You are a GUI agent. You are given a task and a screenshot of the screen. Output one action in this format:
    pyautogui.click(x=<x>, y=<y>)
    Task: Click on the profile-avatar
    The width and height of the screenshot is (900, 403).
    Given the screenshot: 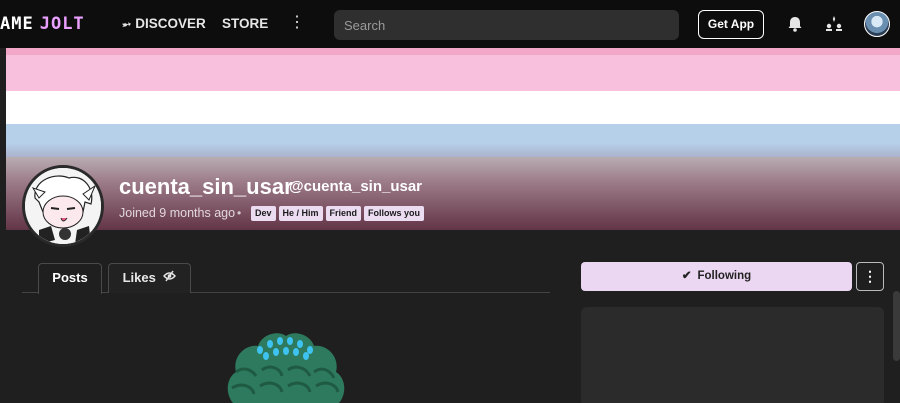 What is the action you would take?
    pyautogui.click(x=63, y=206)
    